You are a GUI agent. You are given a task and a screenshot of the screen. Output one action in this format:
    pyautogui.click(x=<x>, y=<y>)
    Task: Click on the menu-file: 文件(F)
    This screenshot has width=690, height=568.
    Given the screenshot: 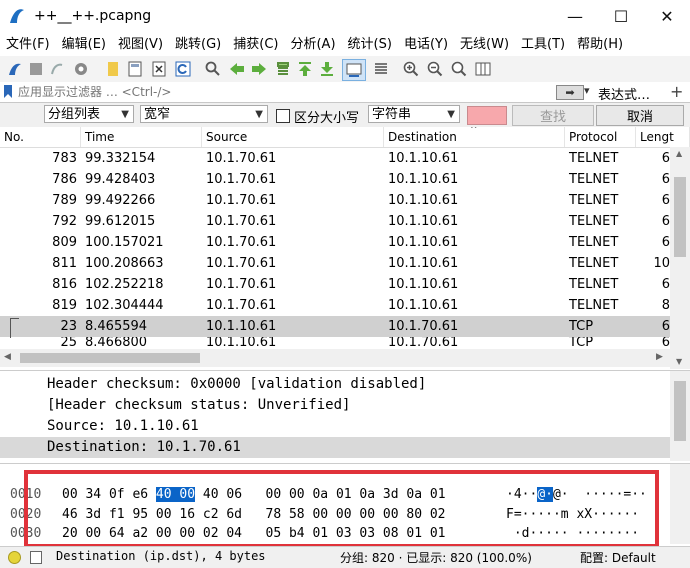 What is the action you would take?
    pyautogui.click(x=28, y=45)
    